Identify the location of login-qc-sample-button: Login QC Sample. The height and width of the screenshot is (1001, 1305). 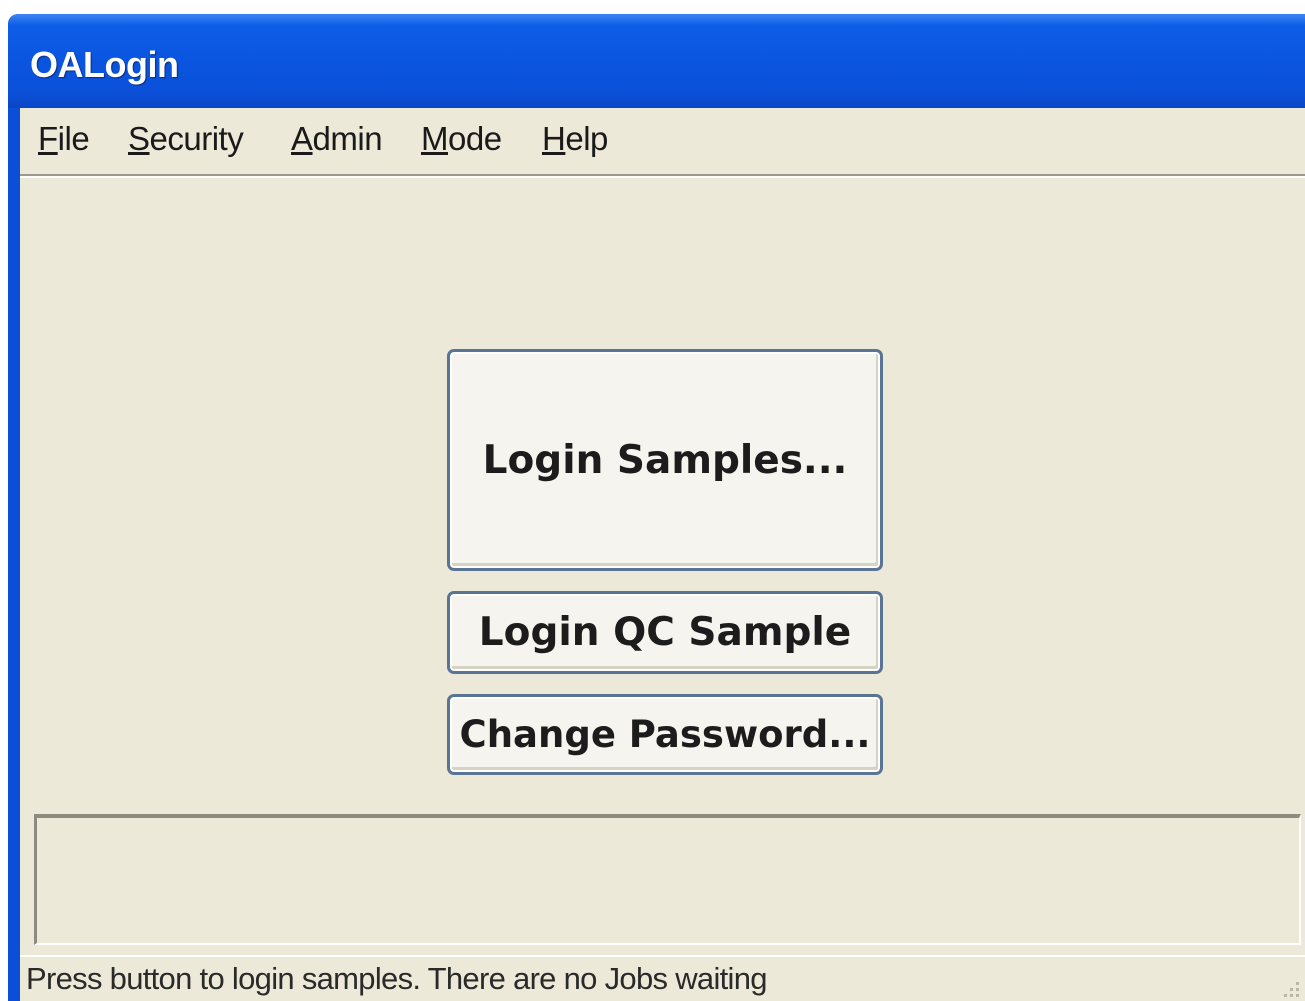
(665, 632).